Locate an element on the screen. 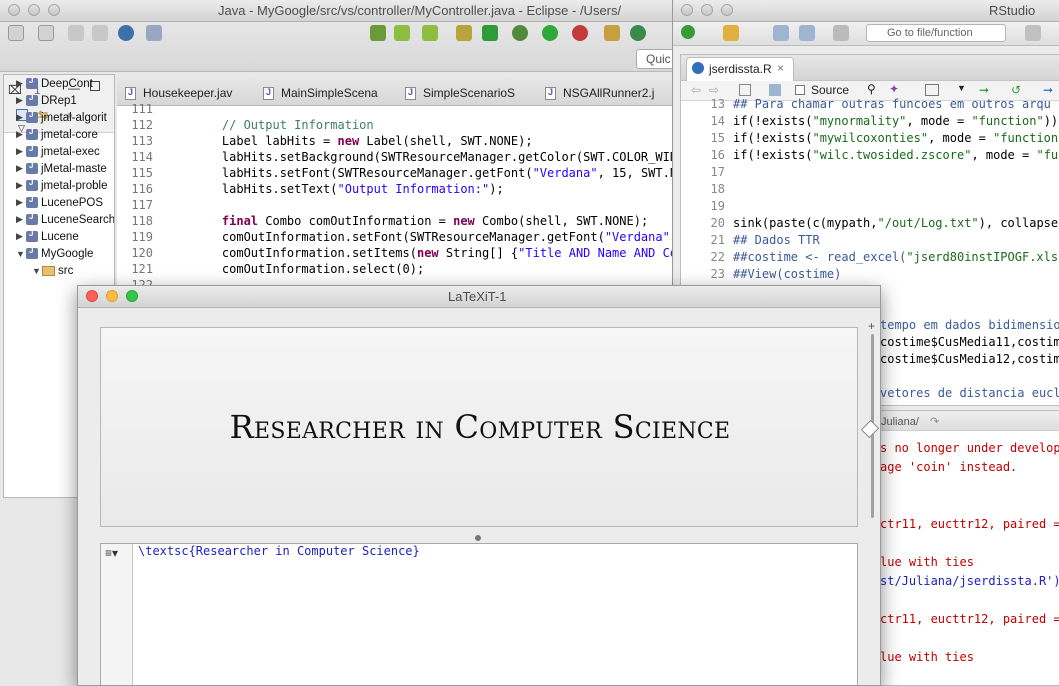  forward-icon: ⇨ is located at coordinates (714, 90).